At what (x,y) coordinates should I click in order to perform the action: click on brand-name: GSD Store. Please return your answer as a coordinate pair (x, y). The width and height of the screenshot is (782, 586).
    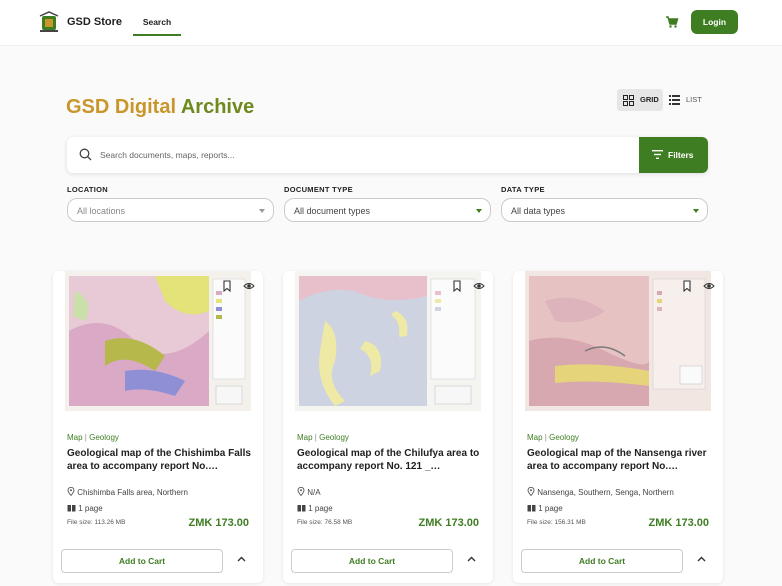
    Looking at the image, I should click on (94, 22).